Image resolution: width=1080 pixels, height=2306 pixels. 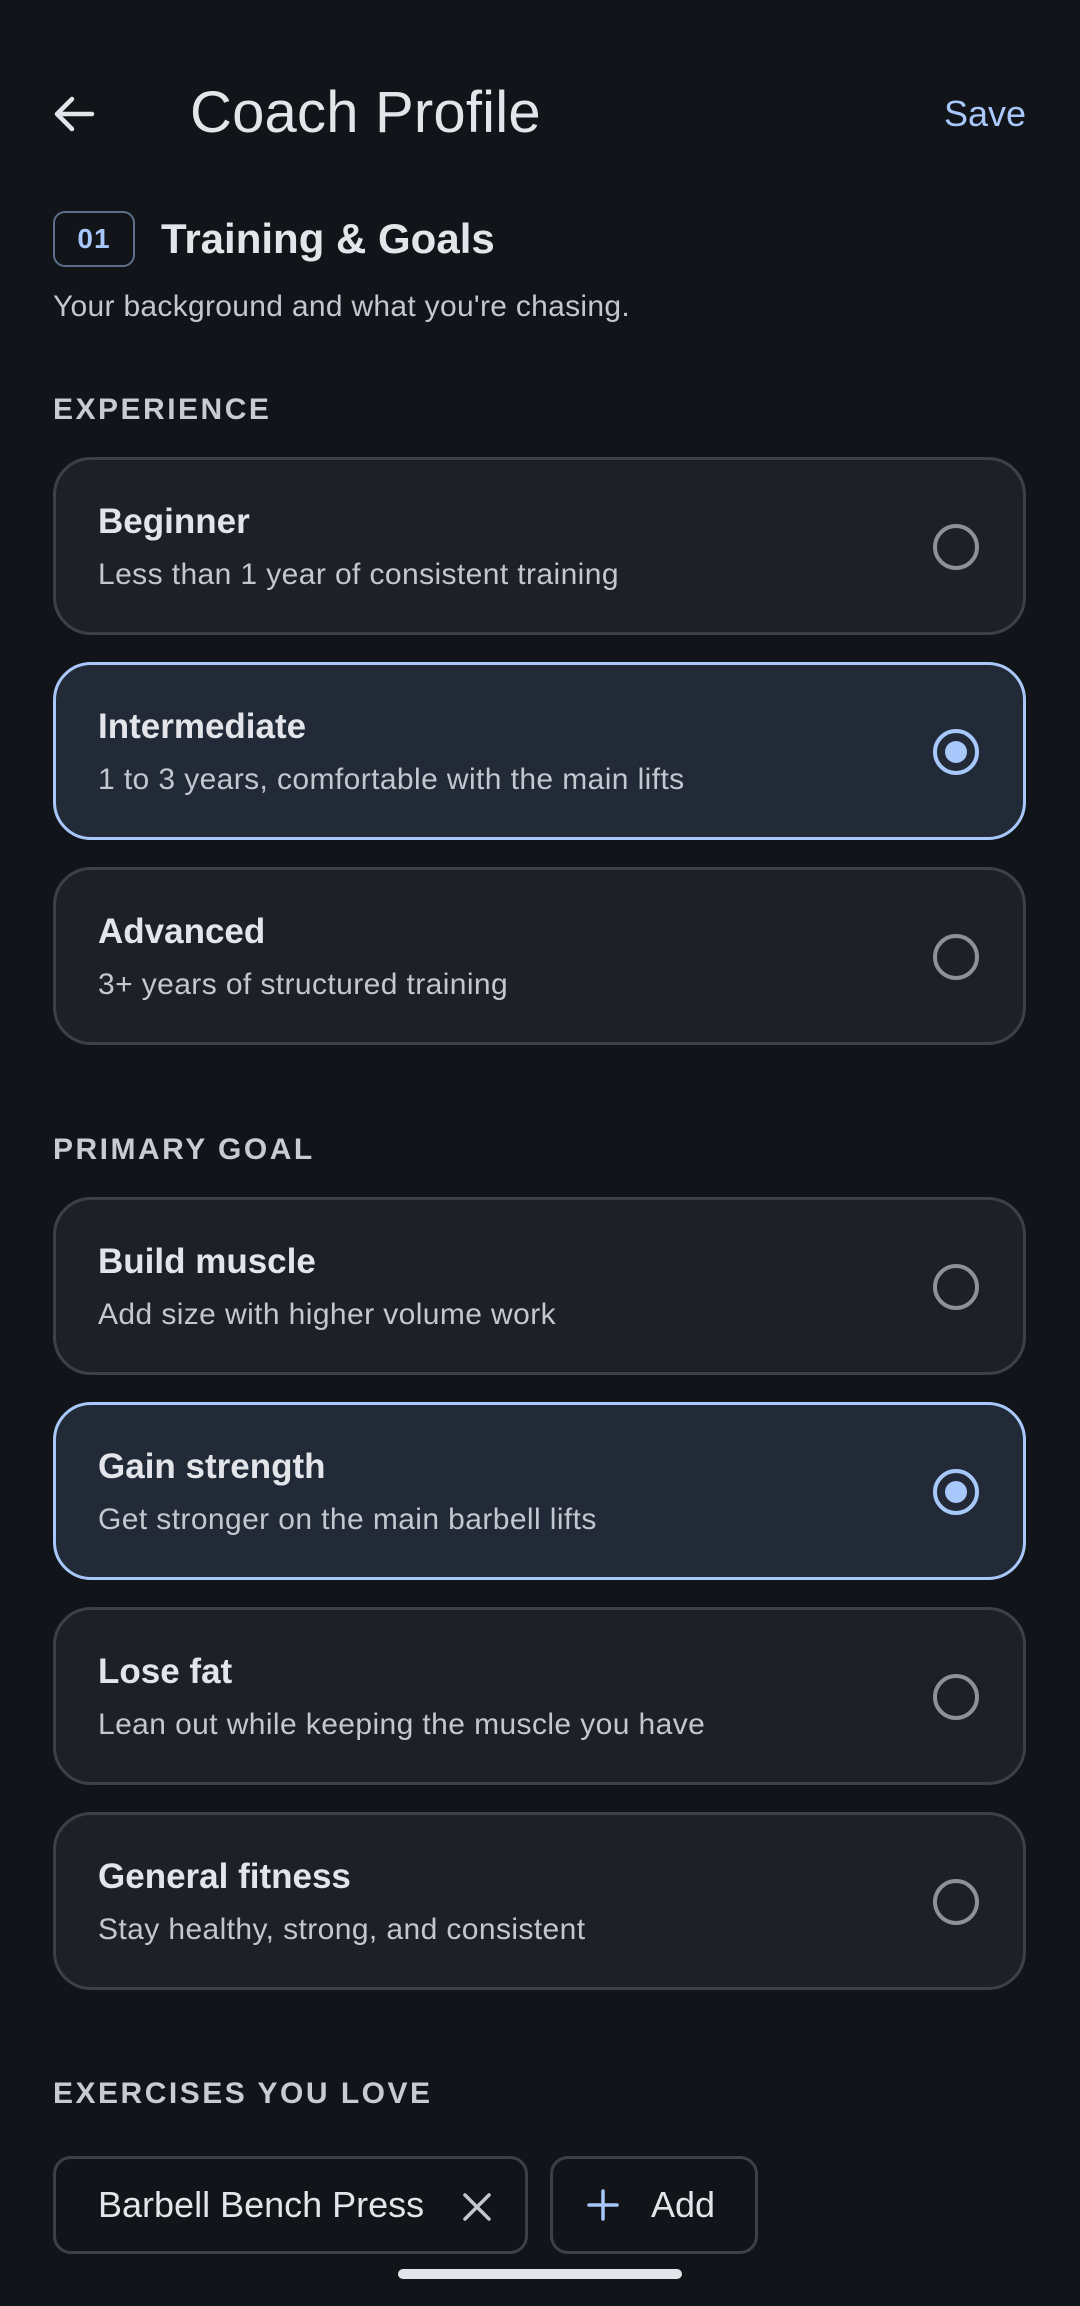 What do you see at coordinates (162, 409) in the screenshot?
I see `experience-label: EXPERIENCE` at bounding box center [162, 409].